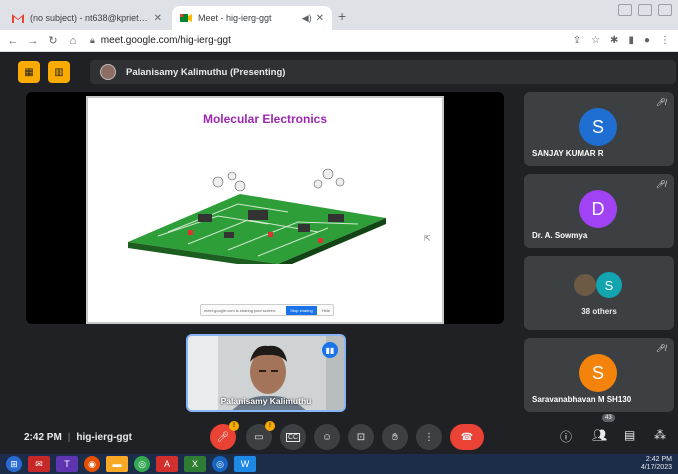 The image size is (678, 474). I want to click on end-call-button: ☎︎, so click(467, 437).